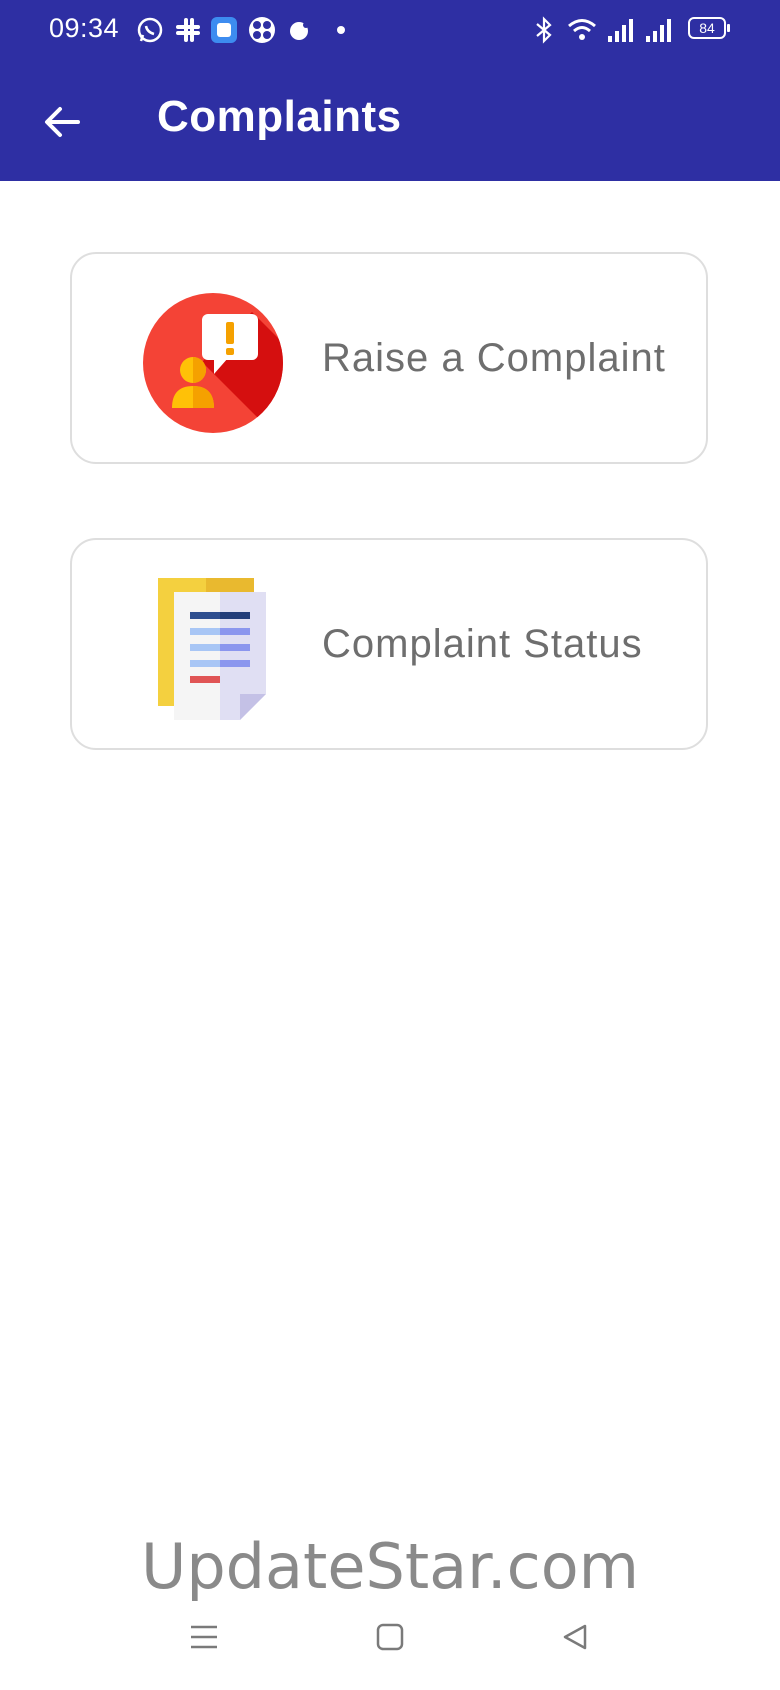 The width and height of the screenshot is (780, 1690). I want to click on whatsapp-icon, so click(150, 30).